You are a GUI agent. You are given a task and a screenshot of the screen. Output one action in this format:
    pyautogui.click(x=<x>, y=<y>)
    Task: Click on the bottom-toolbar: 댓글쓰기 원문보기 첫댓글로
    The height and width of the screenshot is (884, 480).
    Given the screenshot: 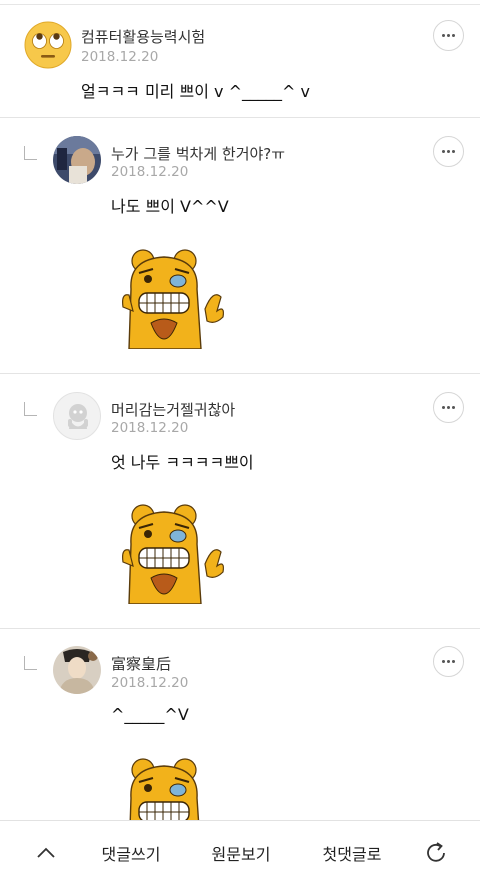 What is the action you would take?
    pyautogui.click(x=240, y=852)
    